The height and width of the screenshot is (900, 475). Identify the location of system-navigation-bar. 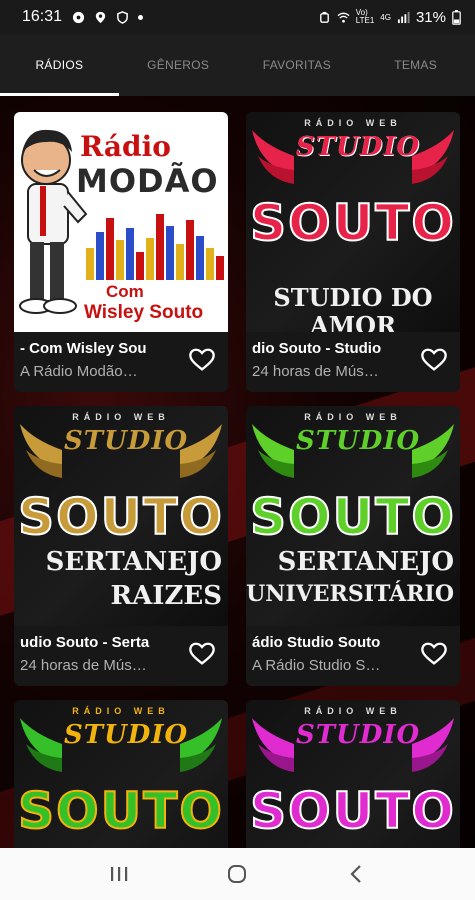
(237, 874).